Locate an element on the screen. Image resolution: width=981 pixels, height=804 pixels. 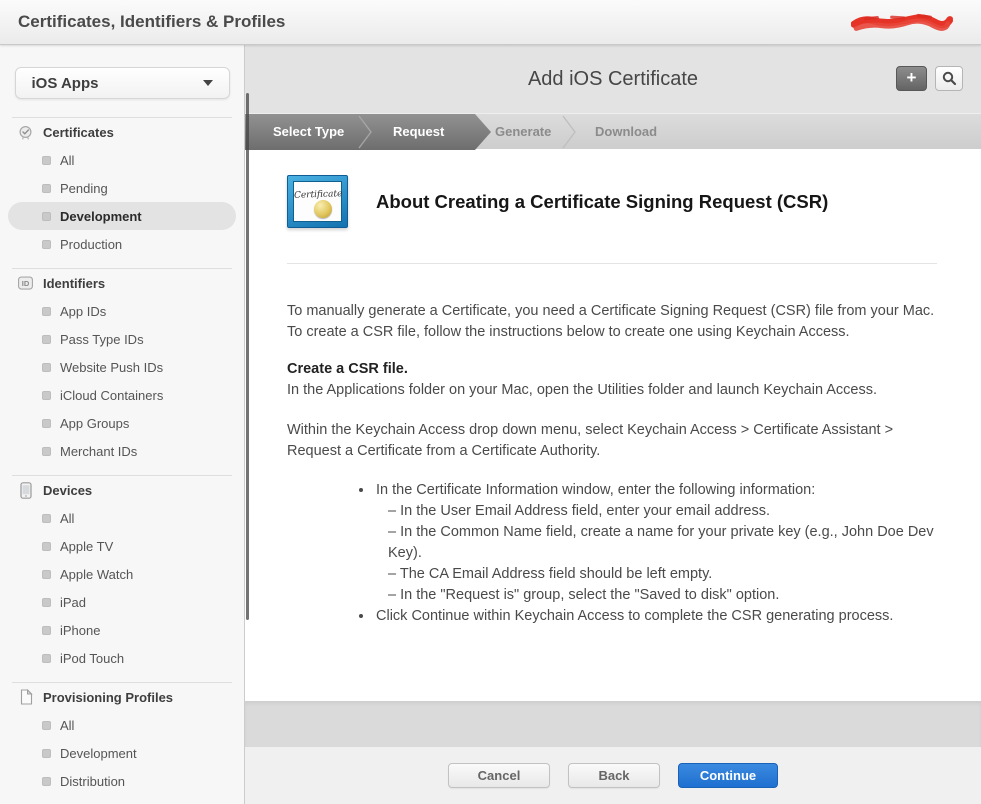
cancel-button: Cancel is located at coordinates (499, 775).